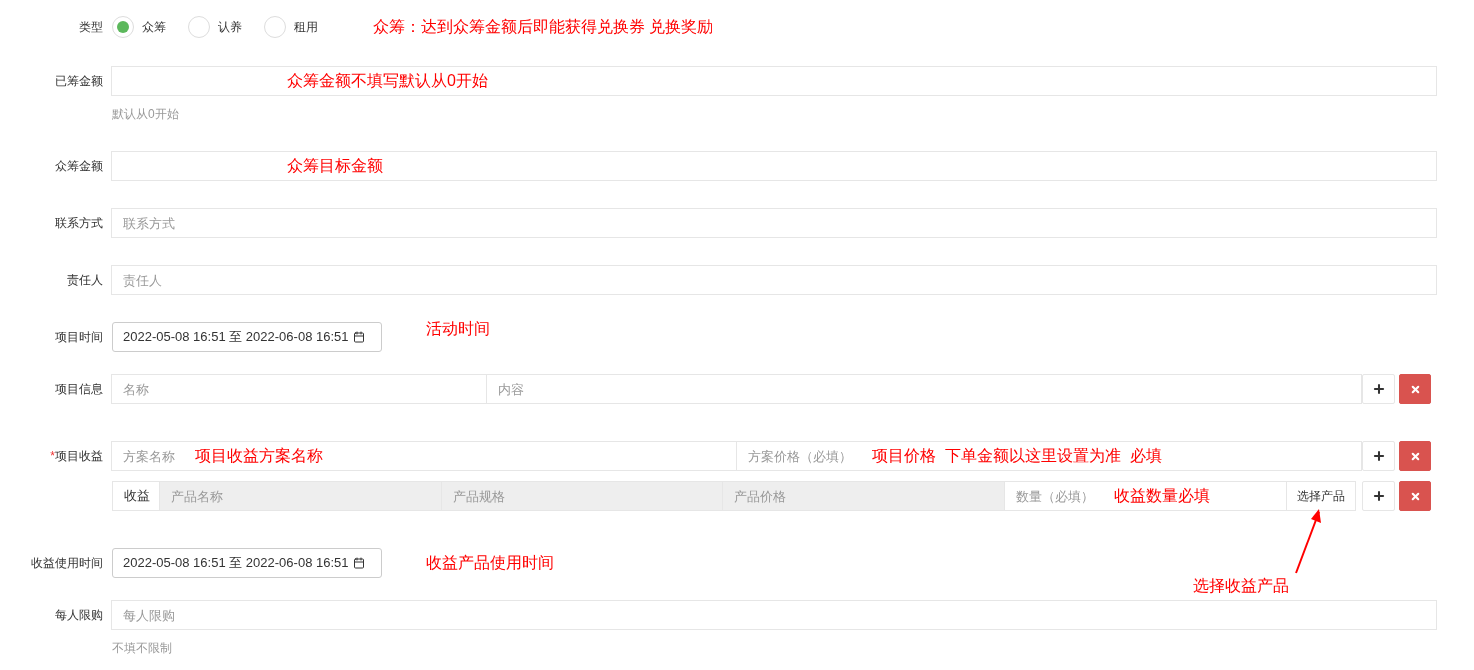  Describe the element at coordinates (230, 27) in the screenshot. I see `option-label: 认养` at that location.